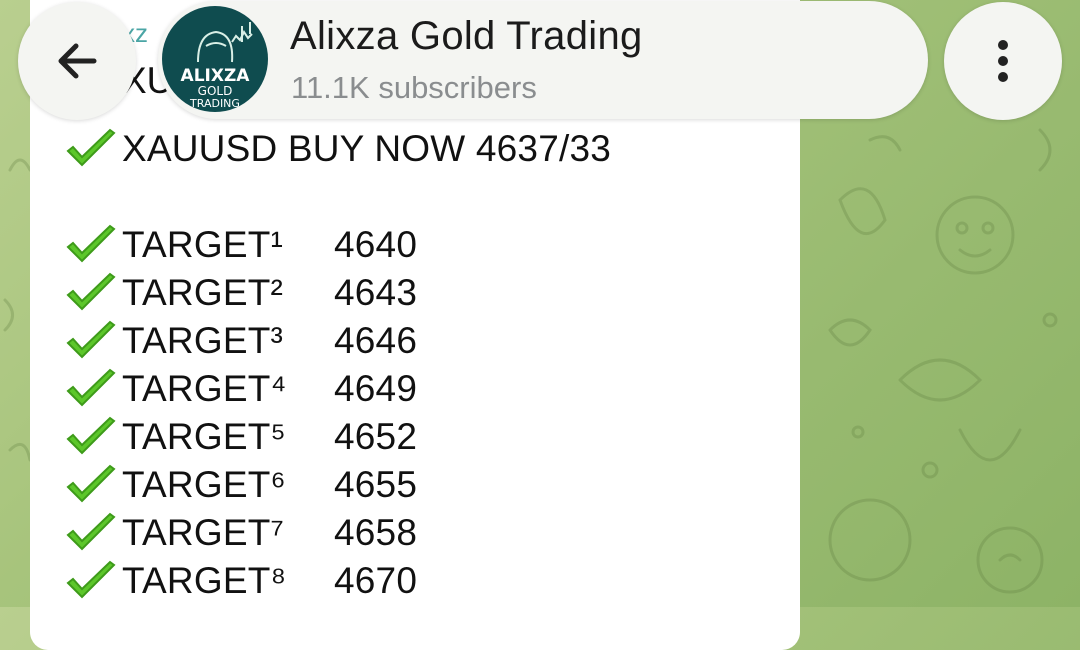 The height and width of the screenshot is (650, 1080). What do you see at coordinates (215, 76) in the screenshot?
I see `avatar-line-1: ALIXZA` at bounding box center [215, 76].